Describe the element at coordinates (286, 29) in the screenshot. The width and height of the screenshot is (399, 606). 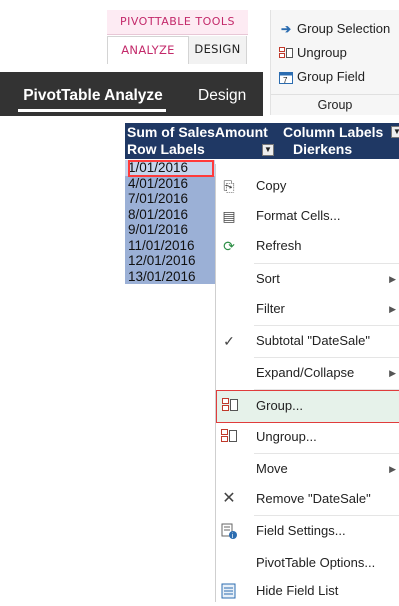
I see `arrow-right-icon: ➔` at that location.